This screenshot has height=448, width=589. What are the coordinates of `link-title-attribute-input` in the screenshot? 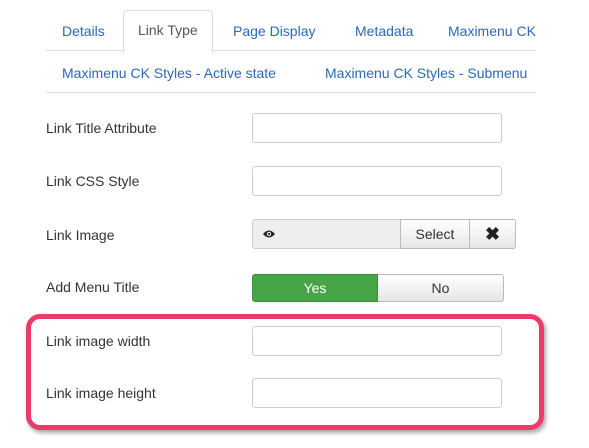 It's located at (377, 128).